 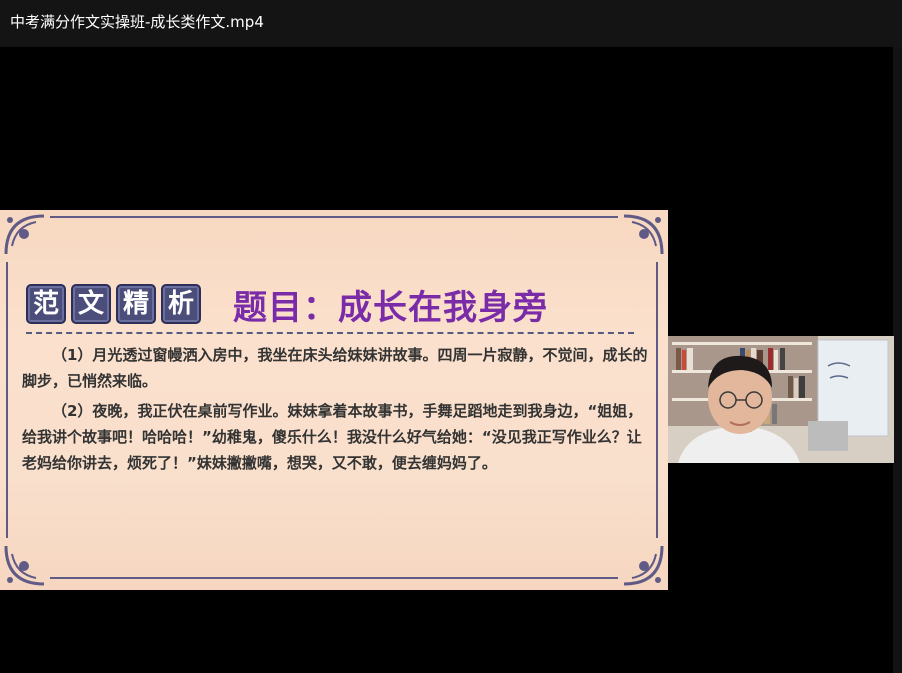 What do you see at coordinates (181, 304) in the screenshot?
I see `badge: 析` at bounding box center [181, 304].